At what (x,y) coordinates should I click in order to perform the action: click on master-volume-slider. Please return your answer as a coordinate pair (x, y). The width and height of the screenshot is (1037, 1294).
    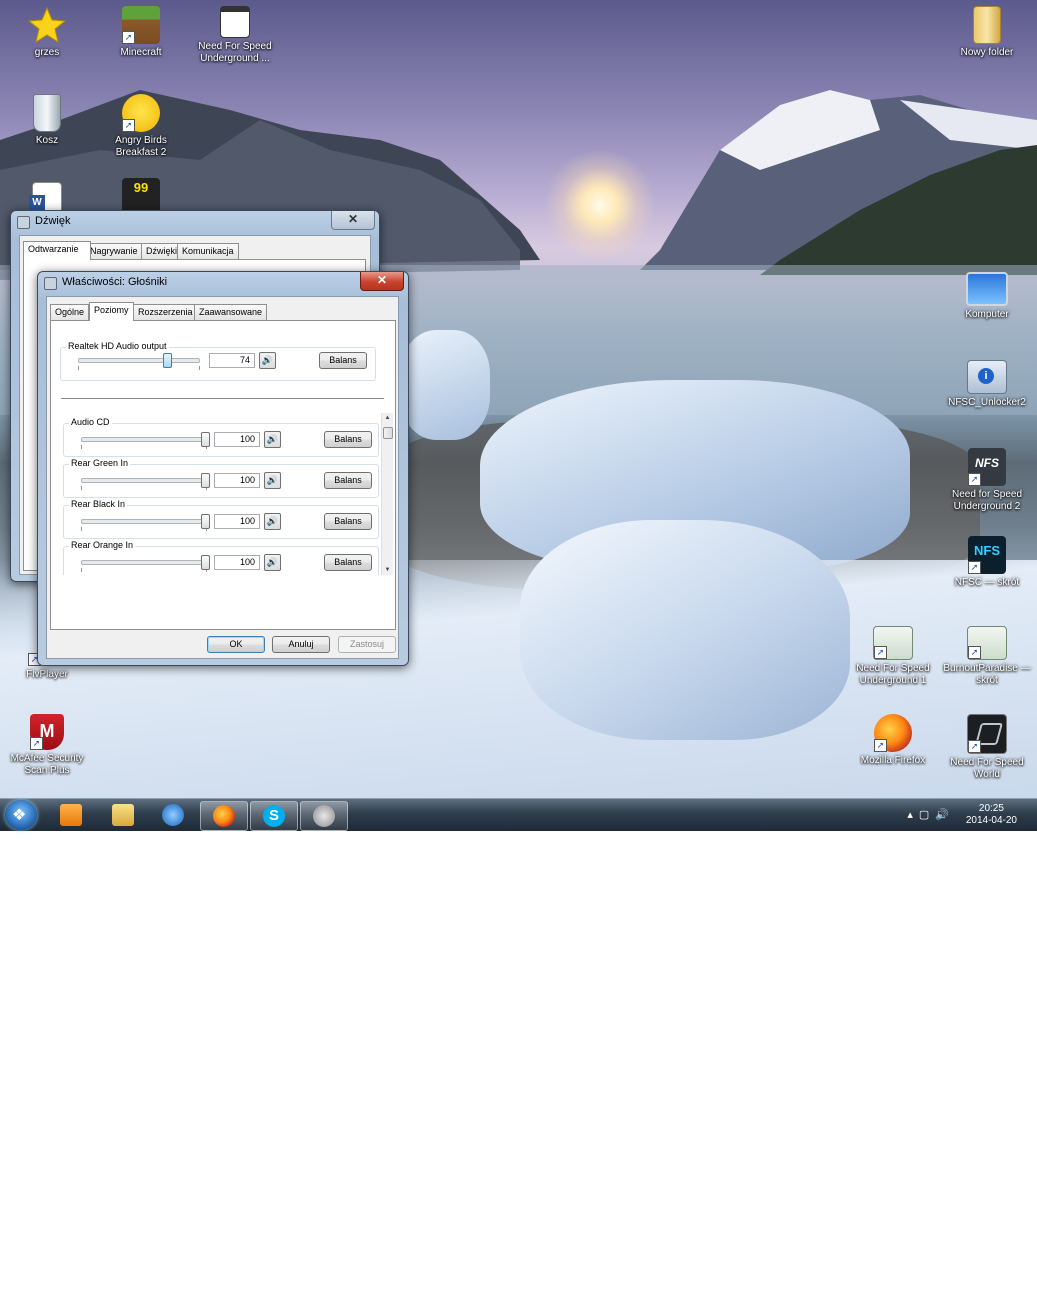
    Looking at the image, I should click on (167, 360).